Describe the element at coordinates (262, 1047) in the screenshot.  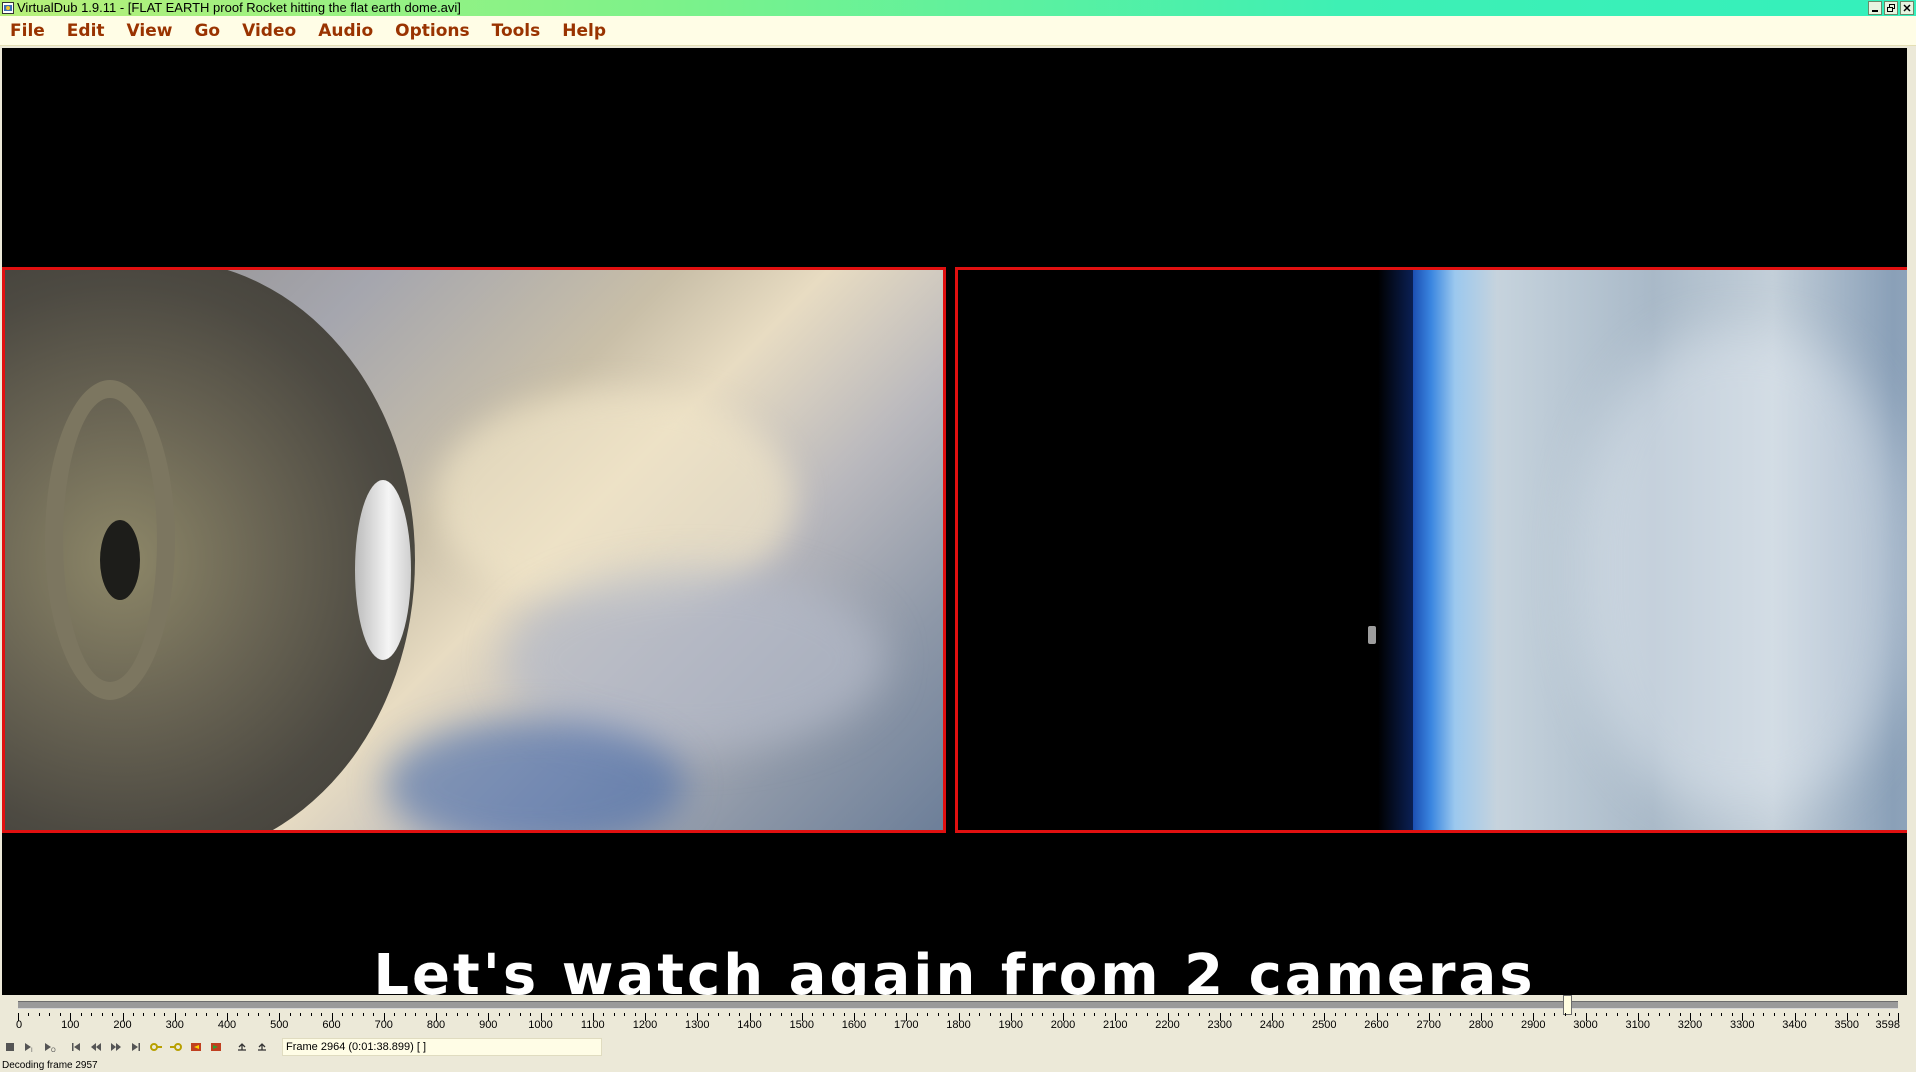
I see `mark-out-button` at that location.